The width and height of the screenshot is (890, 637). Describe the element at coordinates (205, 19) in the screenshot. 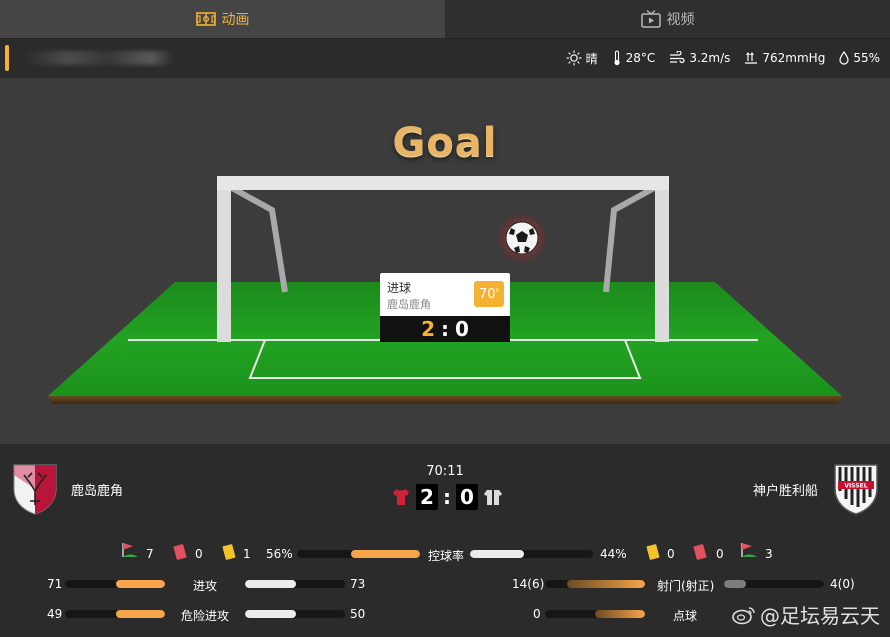

I see `field-icon` at that location.